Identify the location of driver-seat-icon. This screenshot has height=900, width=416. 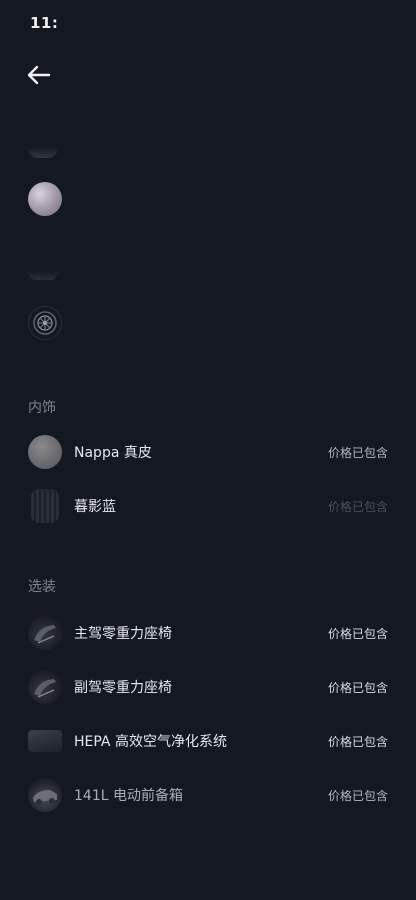
(45, 633).